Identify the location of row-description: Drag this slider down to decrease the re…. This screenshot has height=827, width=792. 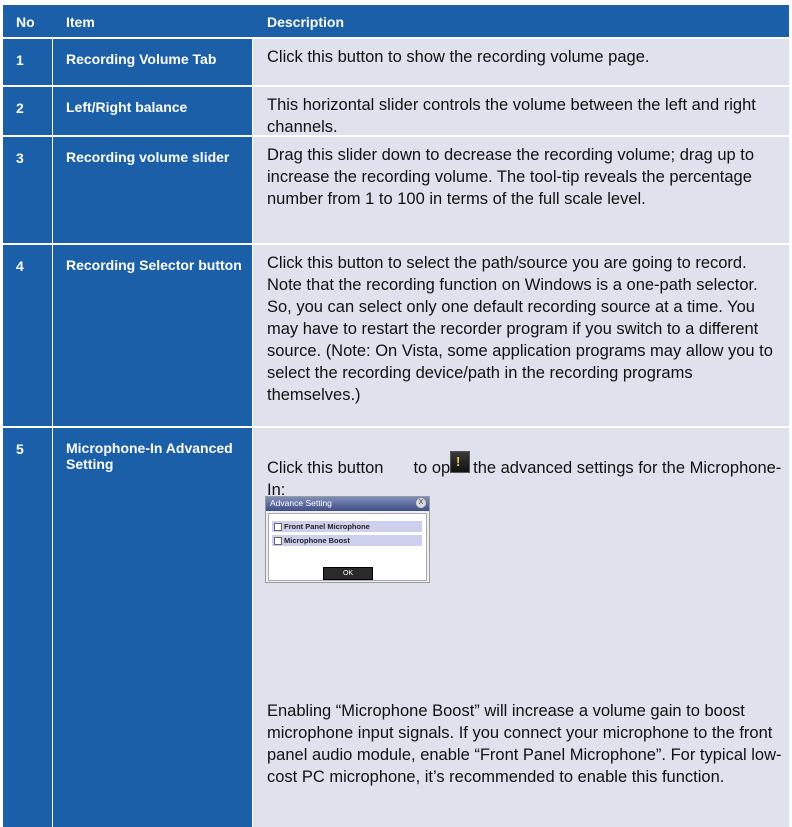
(511, 177).